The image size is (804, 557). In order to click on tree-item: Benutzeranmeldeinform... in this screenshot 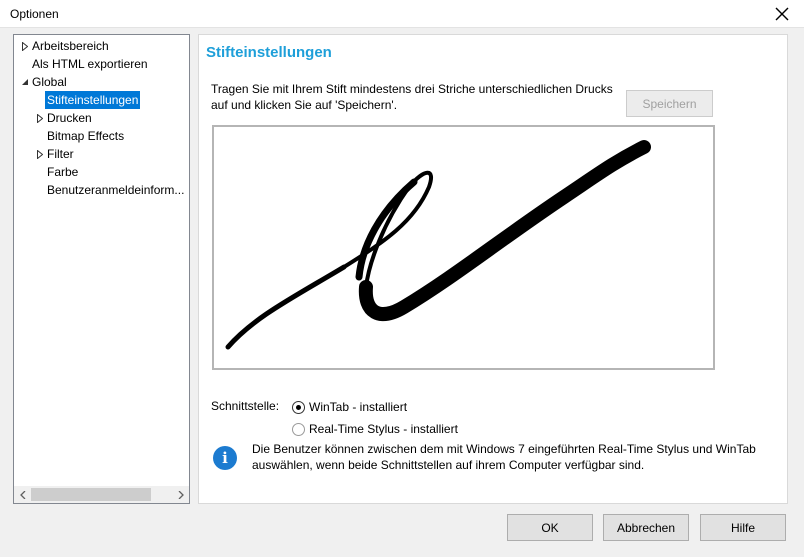, I will do `click(101, 190)`.